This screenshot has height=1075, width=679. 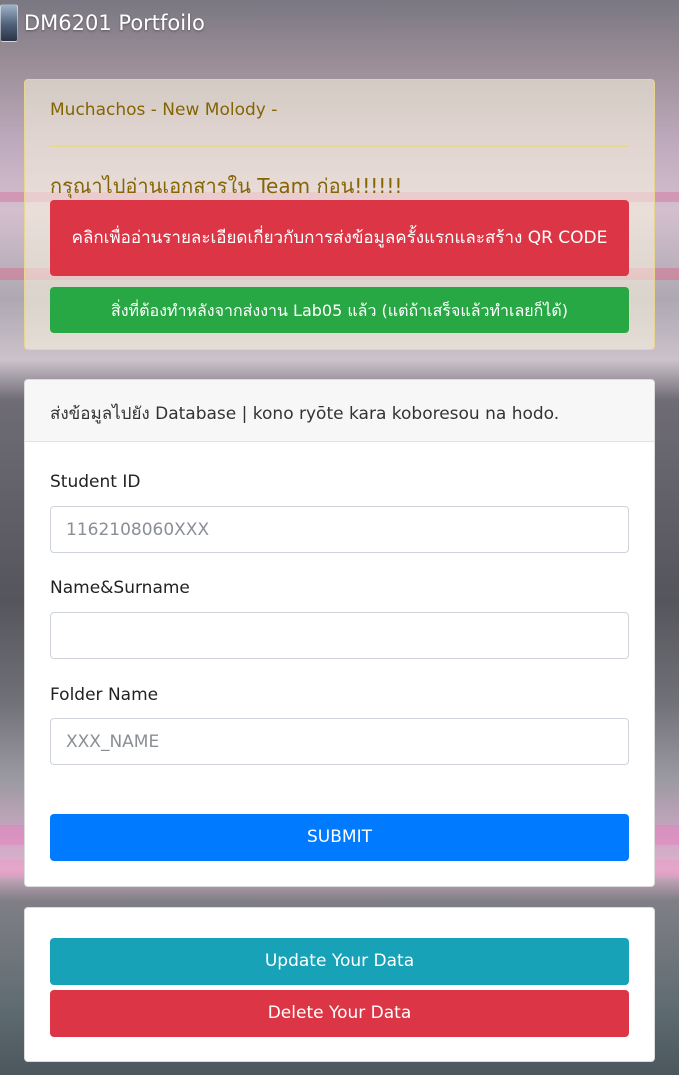 I want to click on folder-name-input, so click(x=339, y=741).